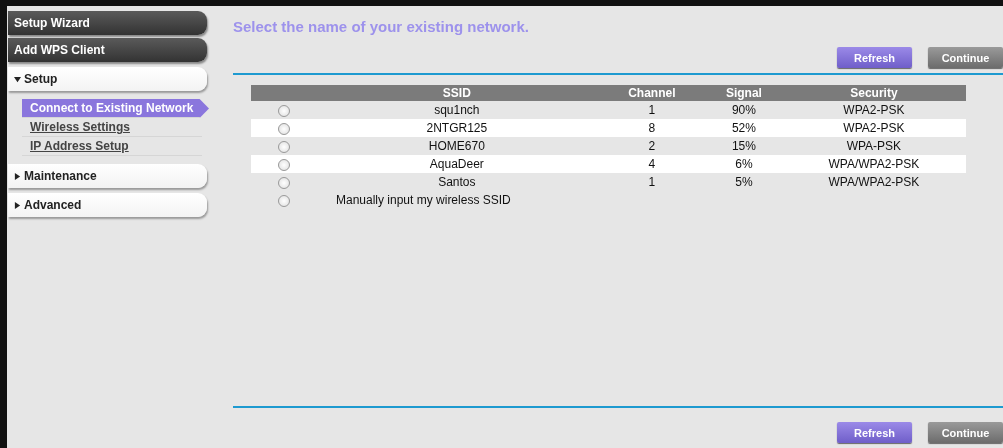  I want to click on menu-link: Wireless Settings, so click(112, 127).